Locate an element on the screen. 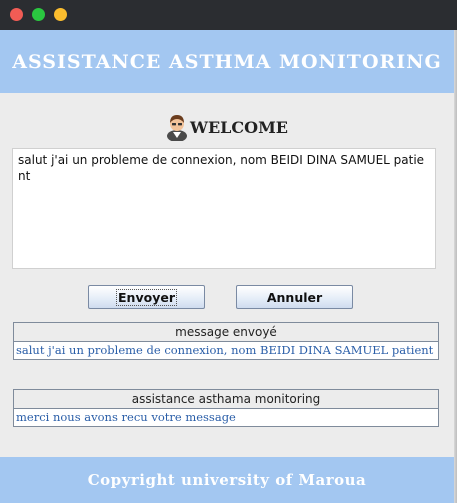  window-titlebar is located at coordinates (228, 15).